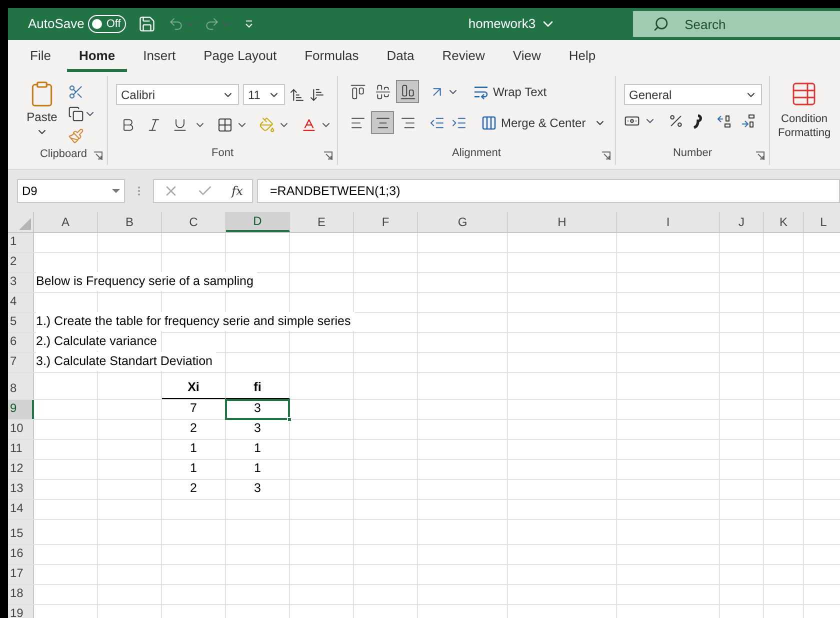  Describe the element at coordinates (76, 114) in the screenshot. I see `copy-icon` at that location.